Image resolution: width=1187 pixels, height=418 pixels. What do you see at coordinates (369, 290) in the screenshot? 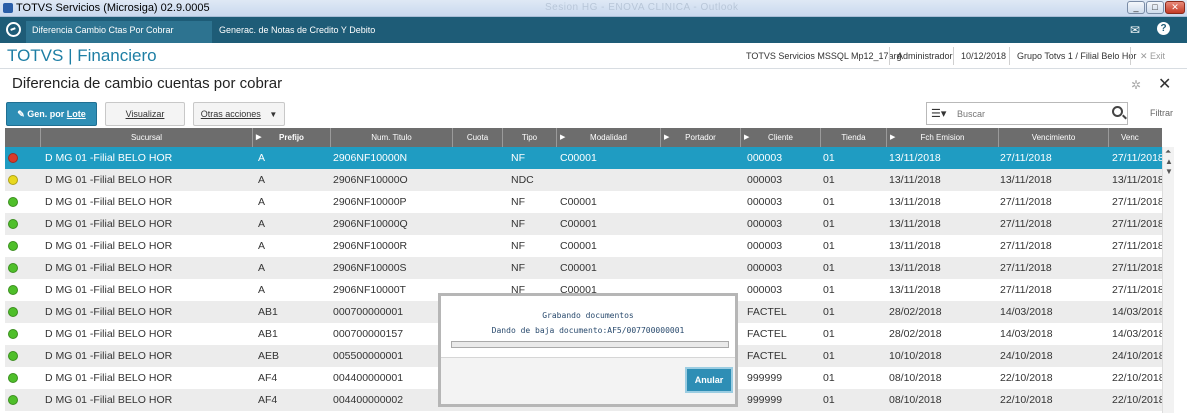
I see `row-num-titulo: 2906NF10000T` at bounding box center [369, 290].